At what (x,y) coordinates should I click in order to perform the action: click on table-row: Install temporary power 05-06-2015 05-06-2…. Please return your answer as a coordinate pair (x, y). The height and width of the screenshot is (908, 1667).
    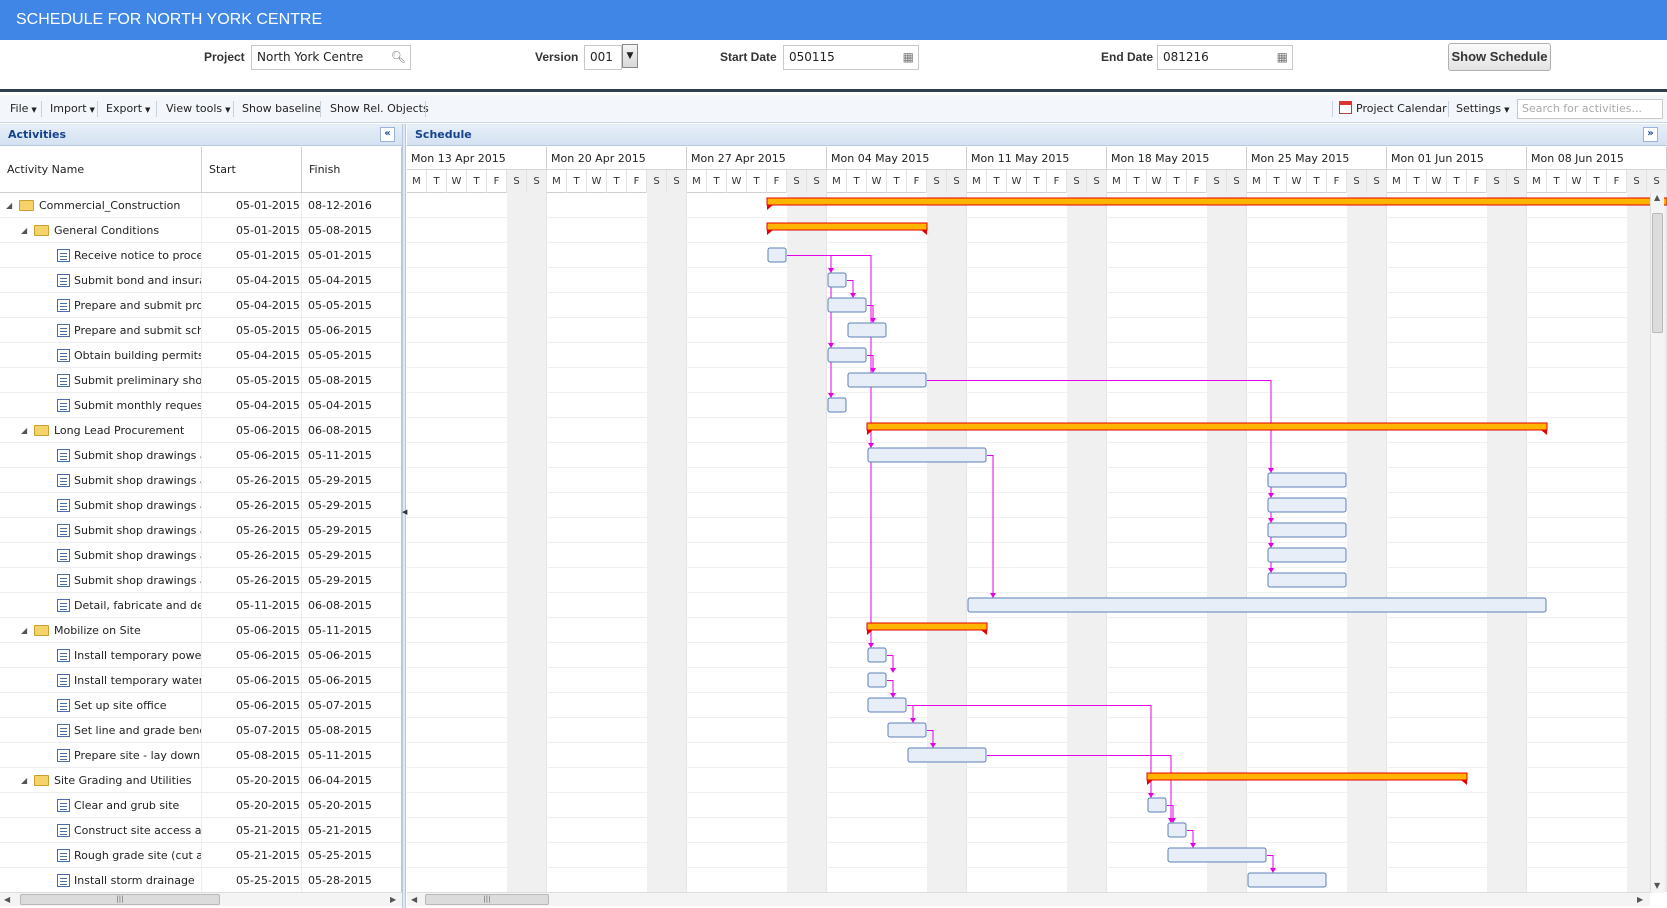
    Looking at the image, I should click on (200, 655).